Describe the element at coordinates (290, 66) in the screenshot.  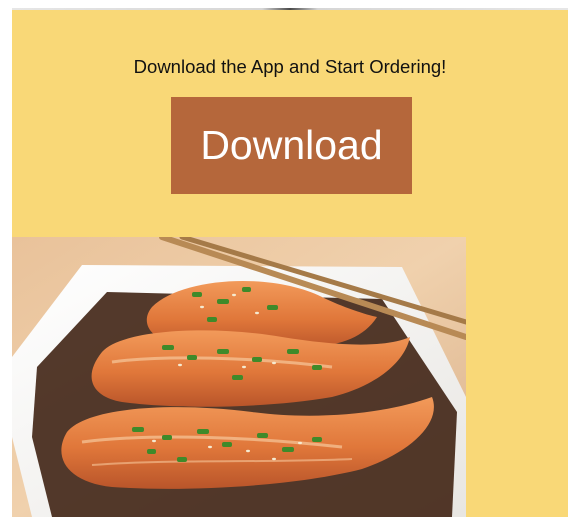
I see `promo-headline: Download the App and Start Ordering!` at that location.